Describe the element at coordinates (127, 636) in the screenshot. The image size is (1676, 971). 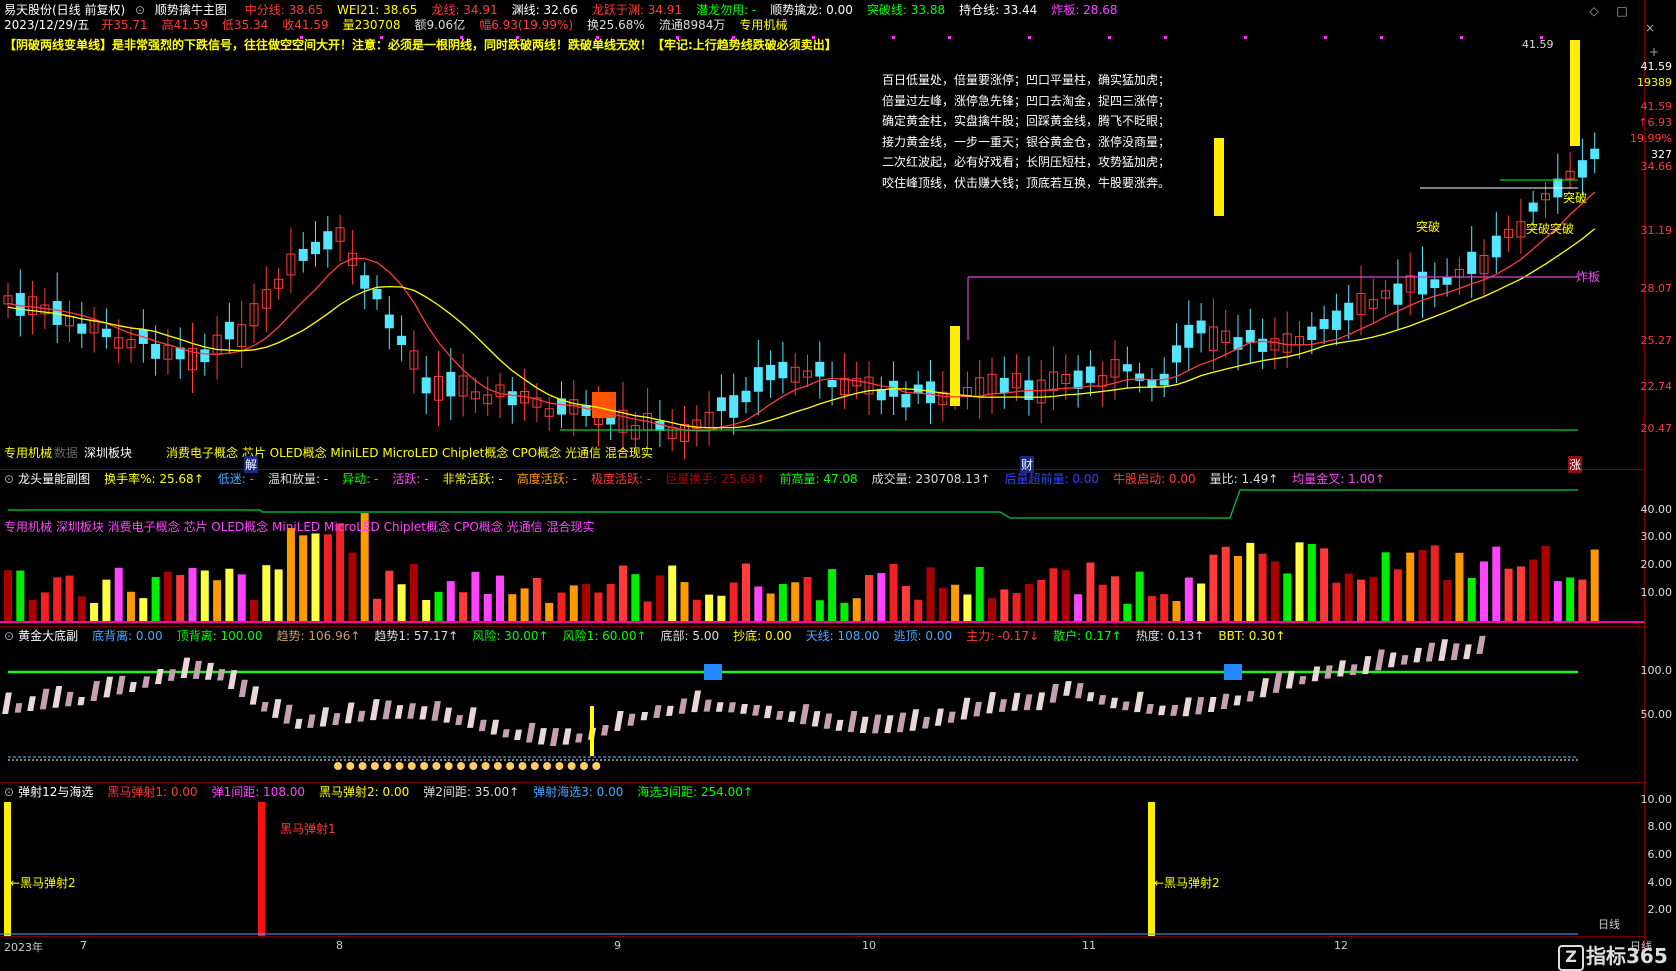
I see `gold-item-0: 底背离: 0.00` at that location.